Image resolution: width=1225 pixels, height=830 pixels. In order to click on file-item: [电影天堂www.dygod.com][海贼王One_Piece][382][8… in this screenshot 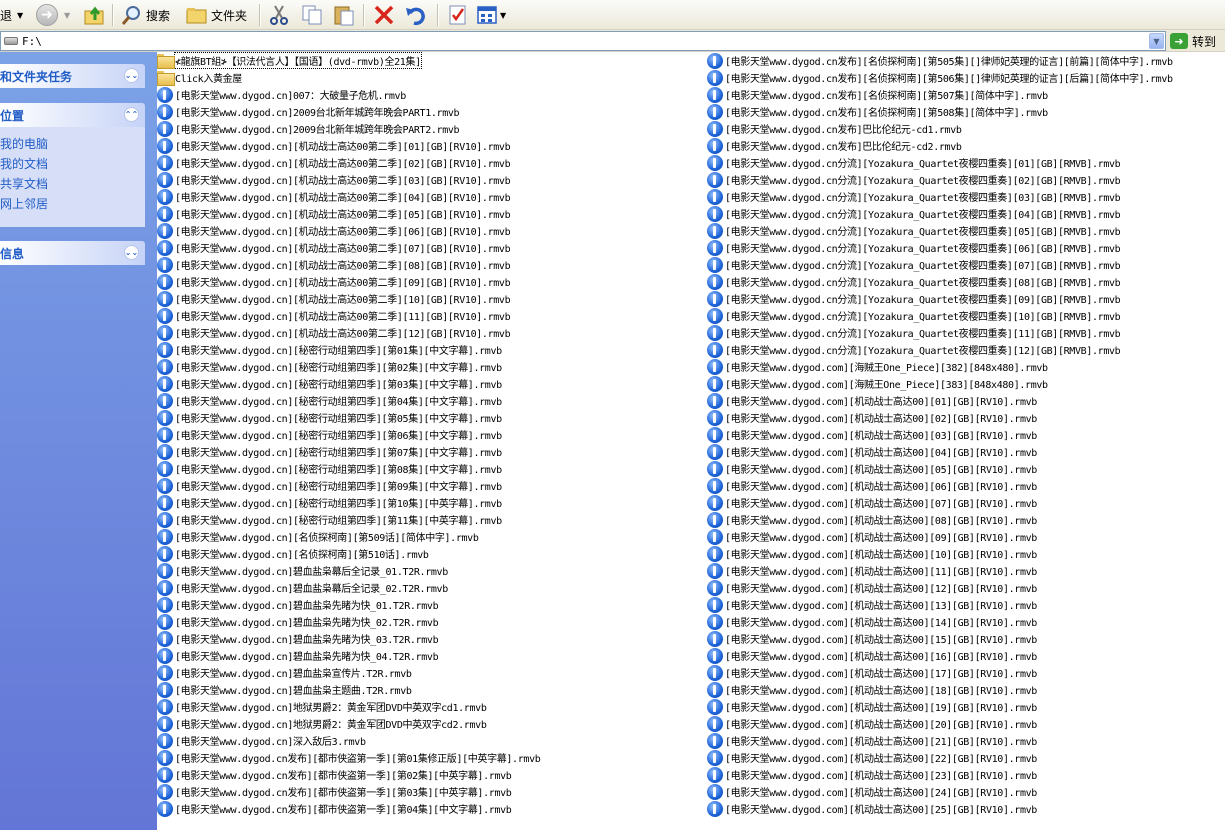, I will do `click(877, 366)`.